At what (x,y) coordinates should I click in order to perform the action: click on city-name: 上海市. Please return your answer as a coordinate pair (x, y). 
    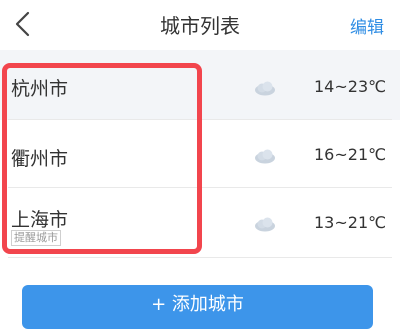
    Looking at the image, I should click on (40, 220).